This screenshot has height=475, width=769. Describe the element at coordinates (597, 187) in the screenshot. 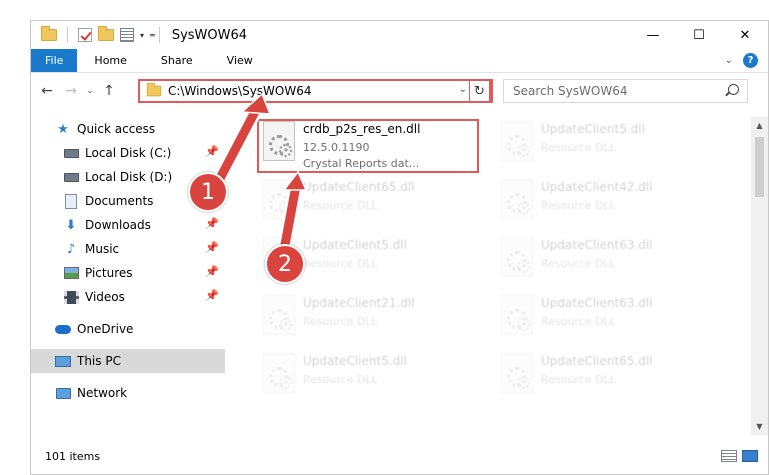

I see `file-name: UpdateClient42.dll` at that location.